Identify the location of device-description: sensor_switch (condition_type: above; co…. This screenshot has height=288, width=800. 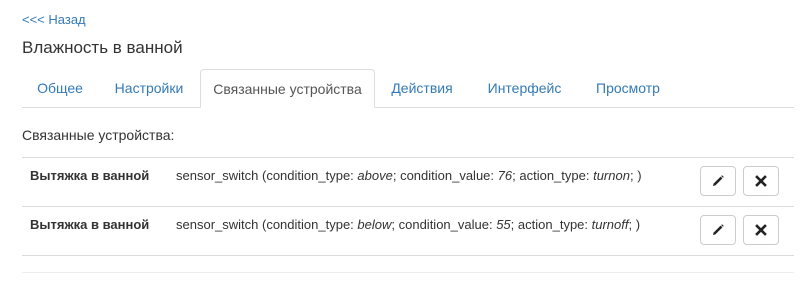
(409, 175).